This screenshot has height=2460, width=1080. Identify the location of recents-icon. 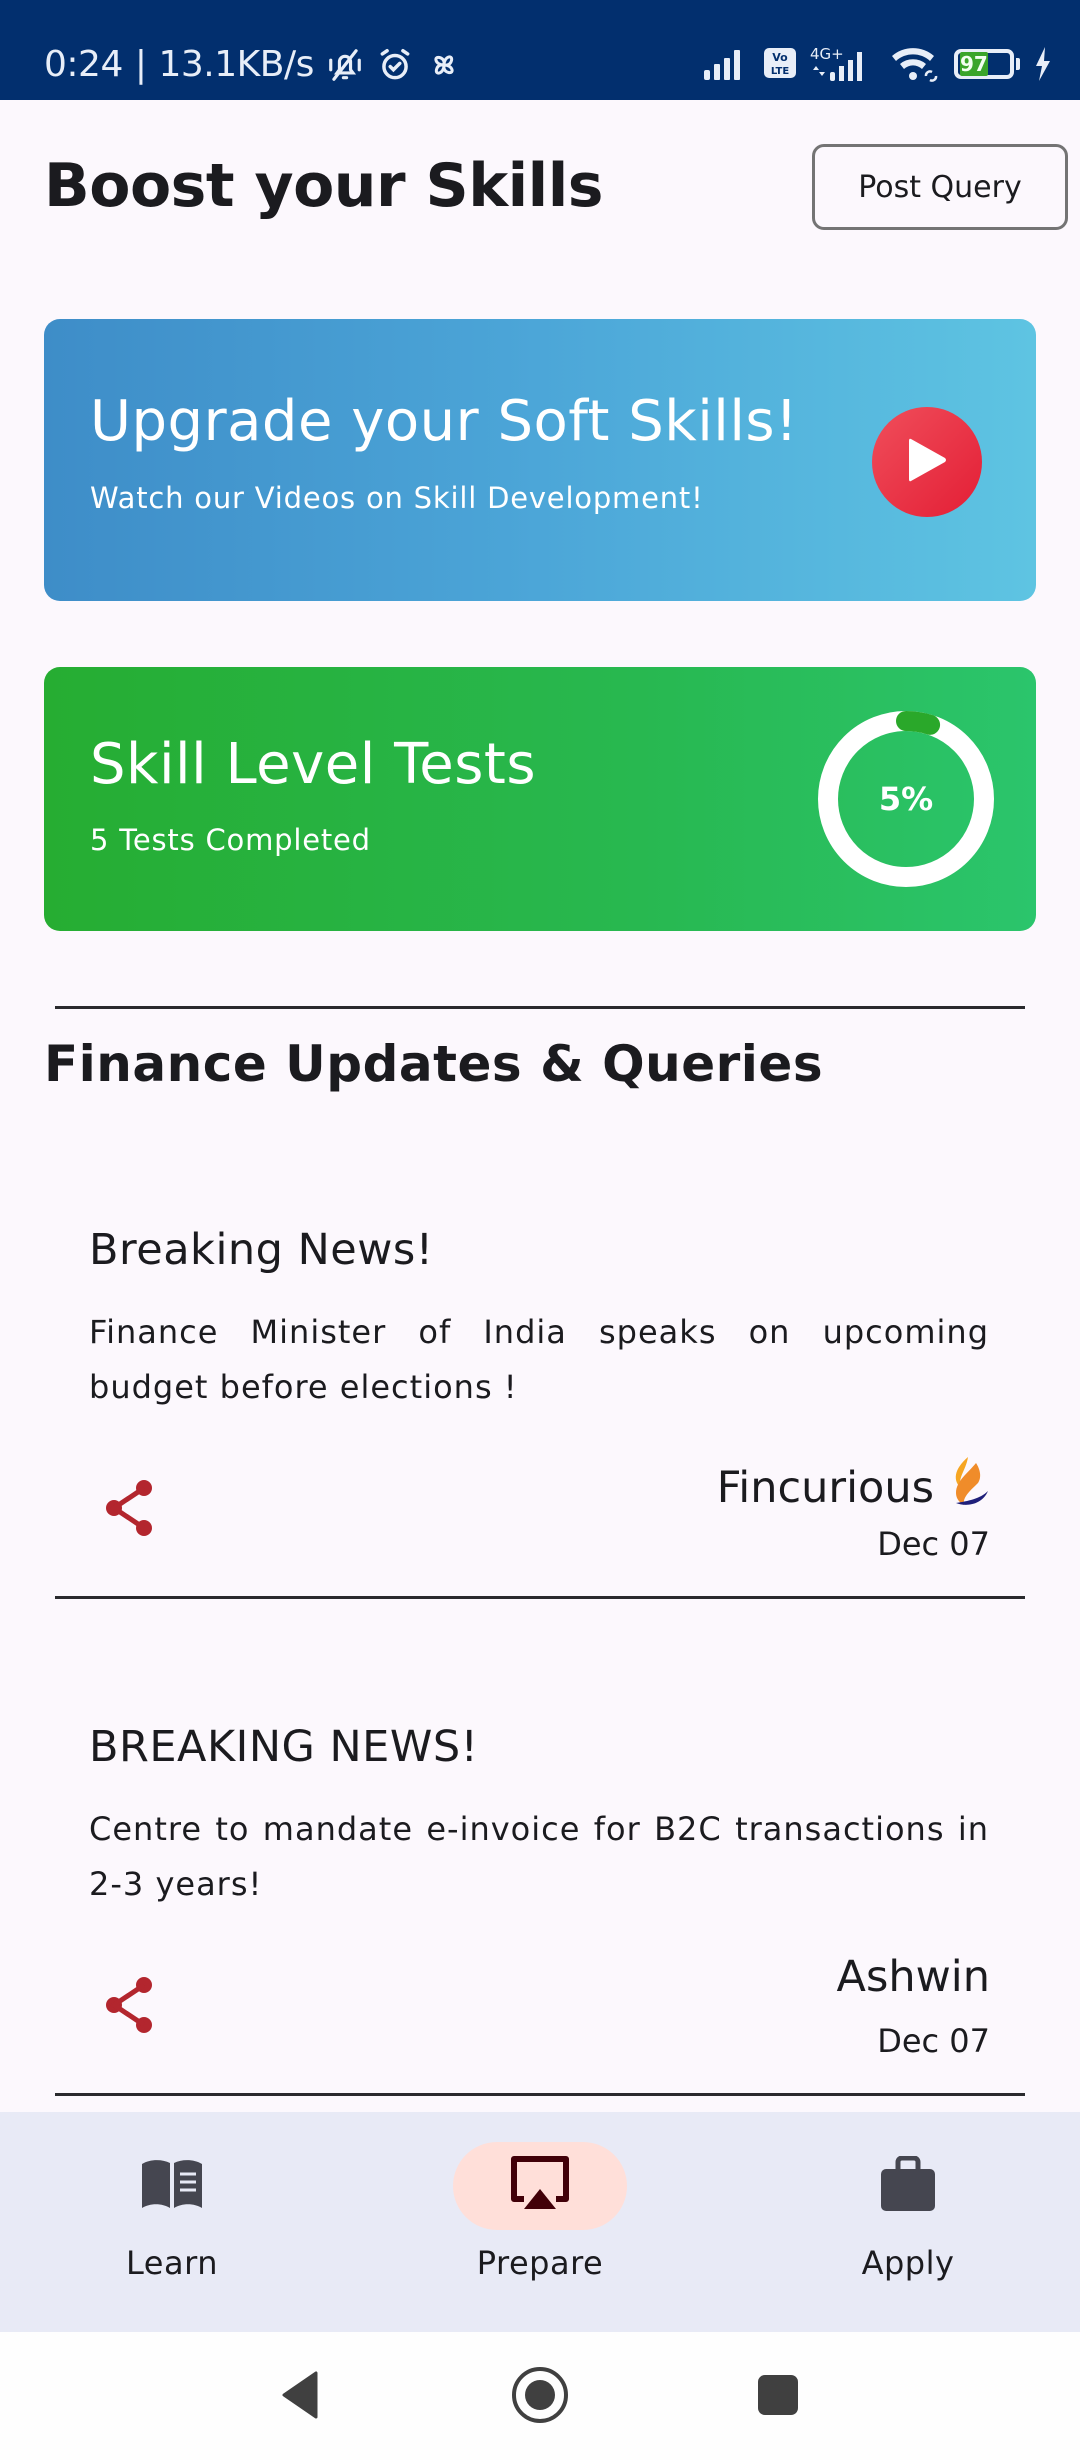
(778, 2397).